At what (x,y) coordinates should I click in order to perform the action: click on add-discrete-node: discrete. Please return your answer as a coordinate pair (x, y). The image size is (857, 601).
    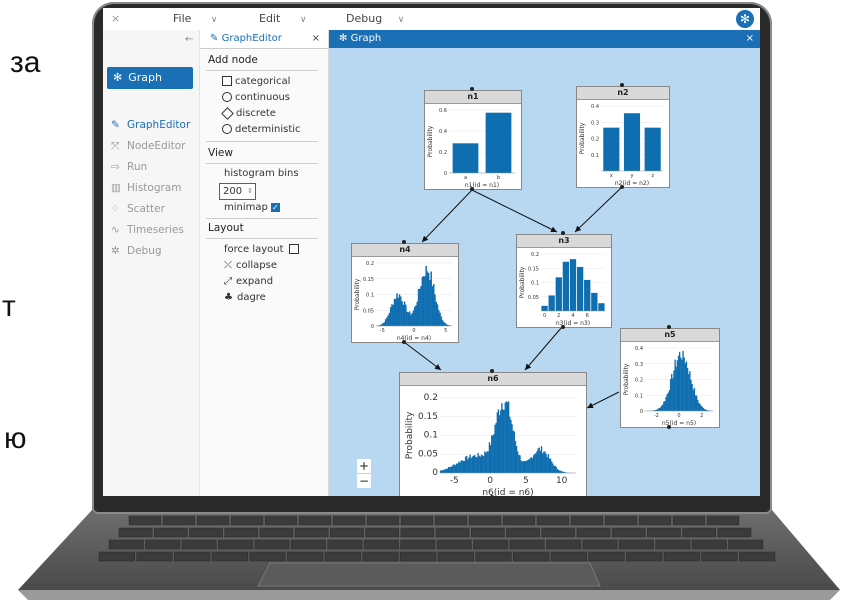
    Looking at the image, I should click on (248, 113).